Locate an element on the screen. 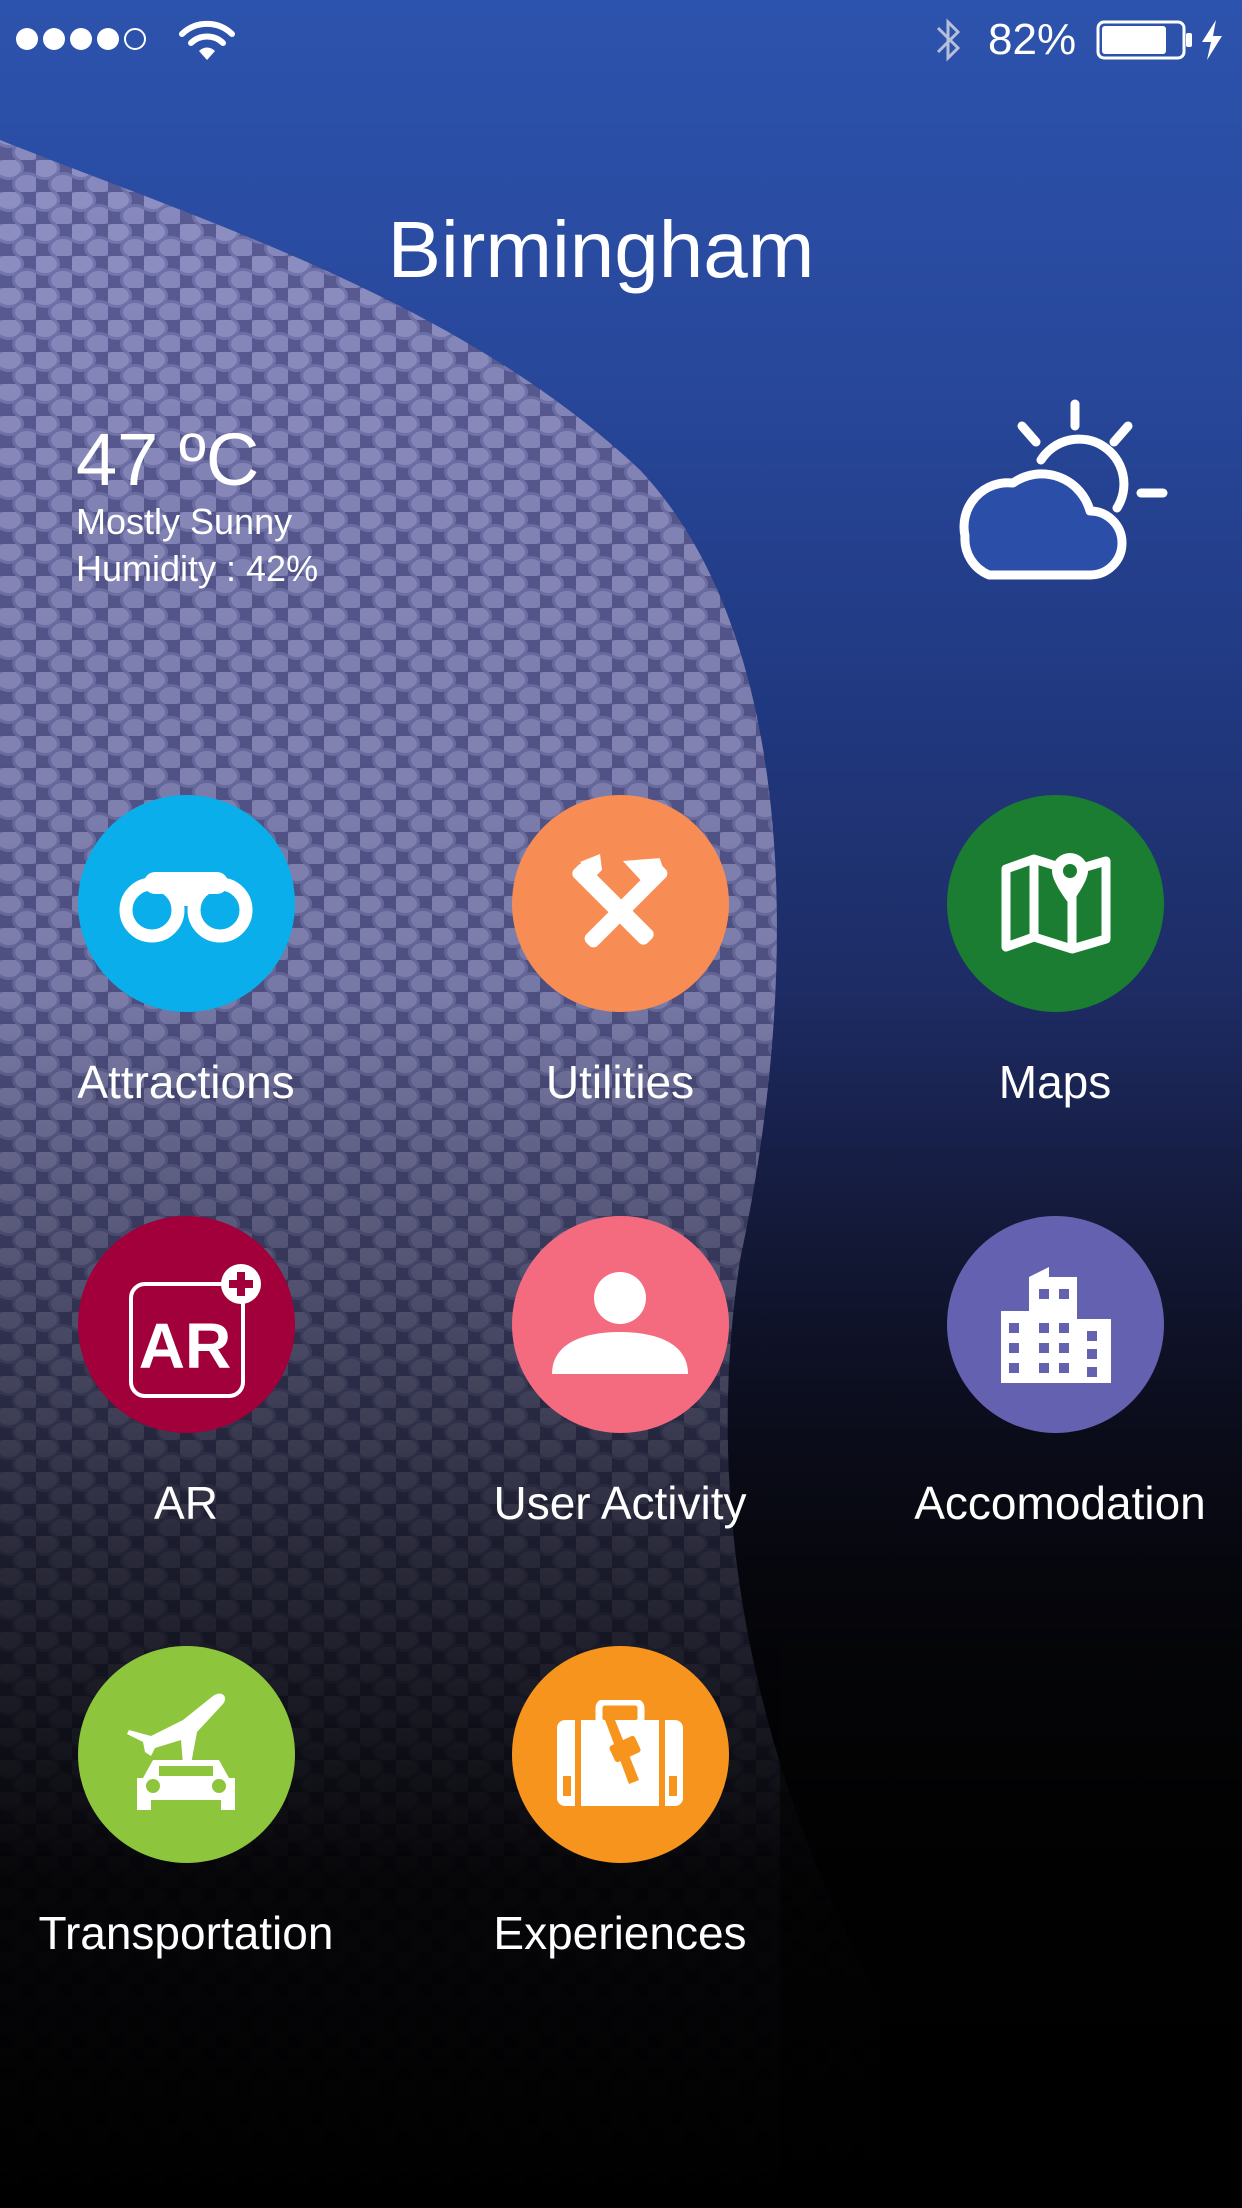  signal-dots-icon is located at coordinates (81, 39).